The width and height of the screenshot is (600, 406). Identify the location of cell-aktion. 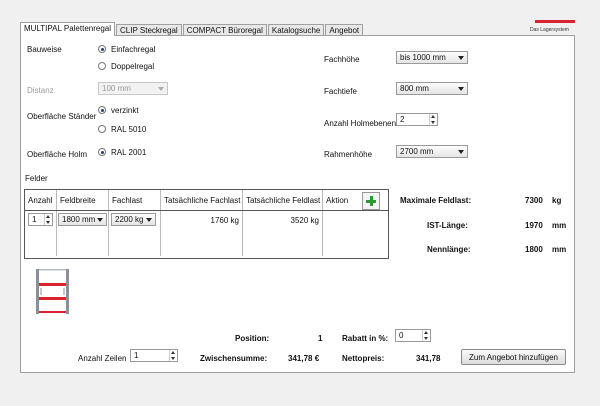
(356, 233).